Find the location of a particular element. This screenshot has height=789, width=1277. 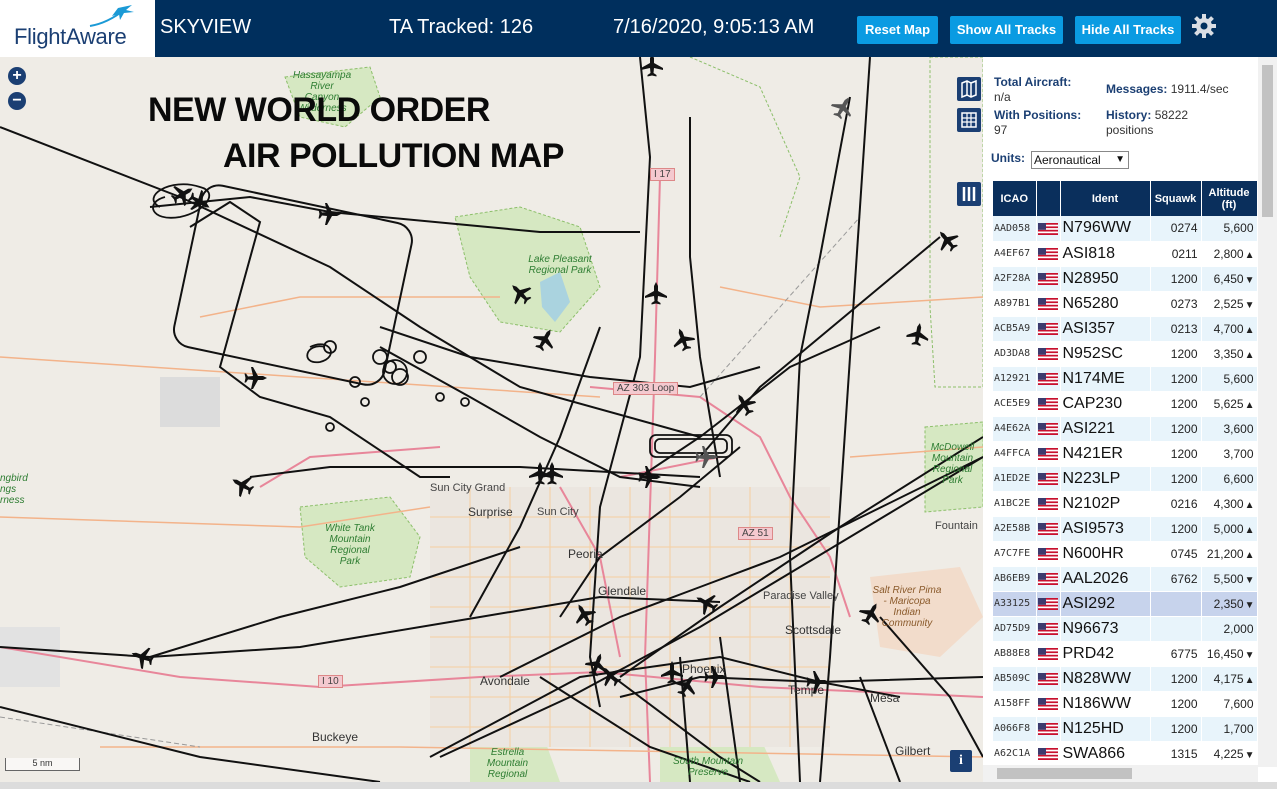

ident-cell: ASI221 is located at coordinates (1105, 429).